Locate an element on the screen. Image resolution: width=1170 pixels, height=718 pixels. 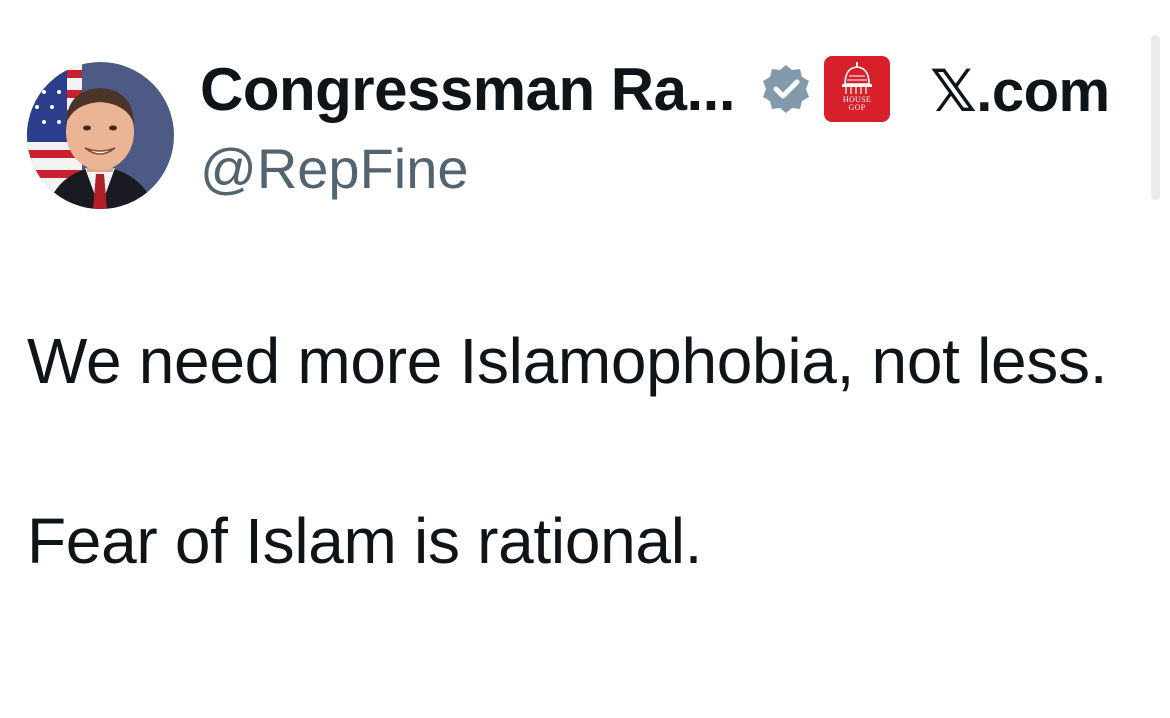
site-label: 𝕏.com is located at coordinates (1020, 91).